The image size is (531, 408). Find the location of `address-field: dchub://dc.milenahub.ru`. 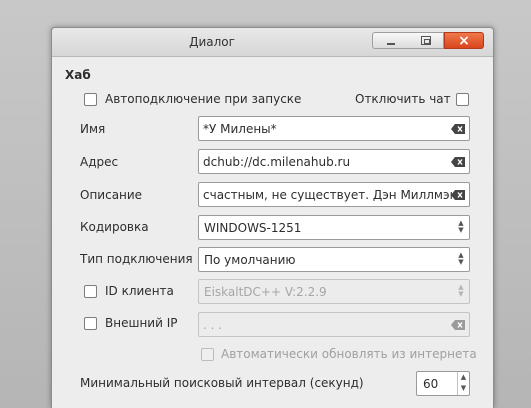

address-field: dchub://dc.milenahub.ru is located at coordinates (334, 161).